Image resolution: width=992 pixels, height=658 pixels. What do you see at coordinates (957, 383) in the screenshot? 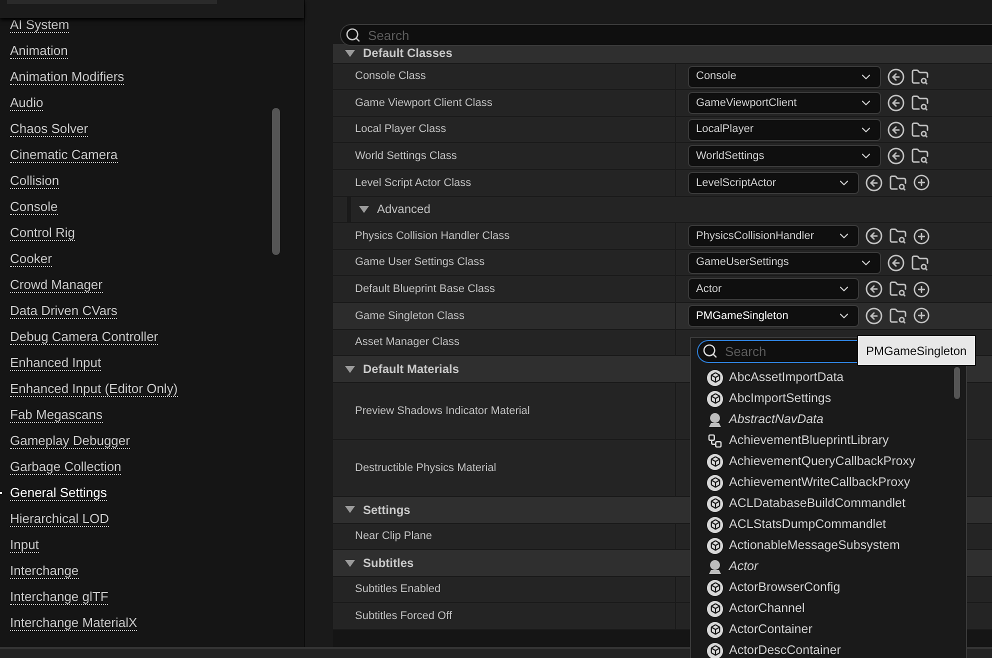
I see `picker-scrollbar` at bounding box center [957, 383].